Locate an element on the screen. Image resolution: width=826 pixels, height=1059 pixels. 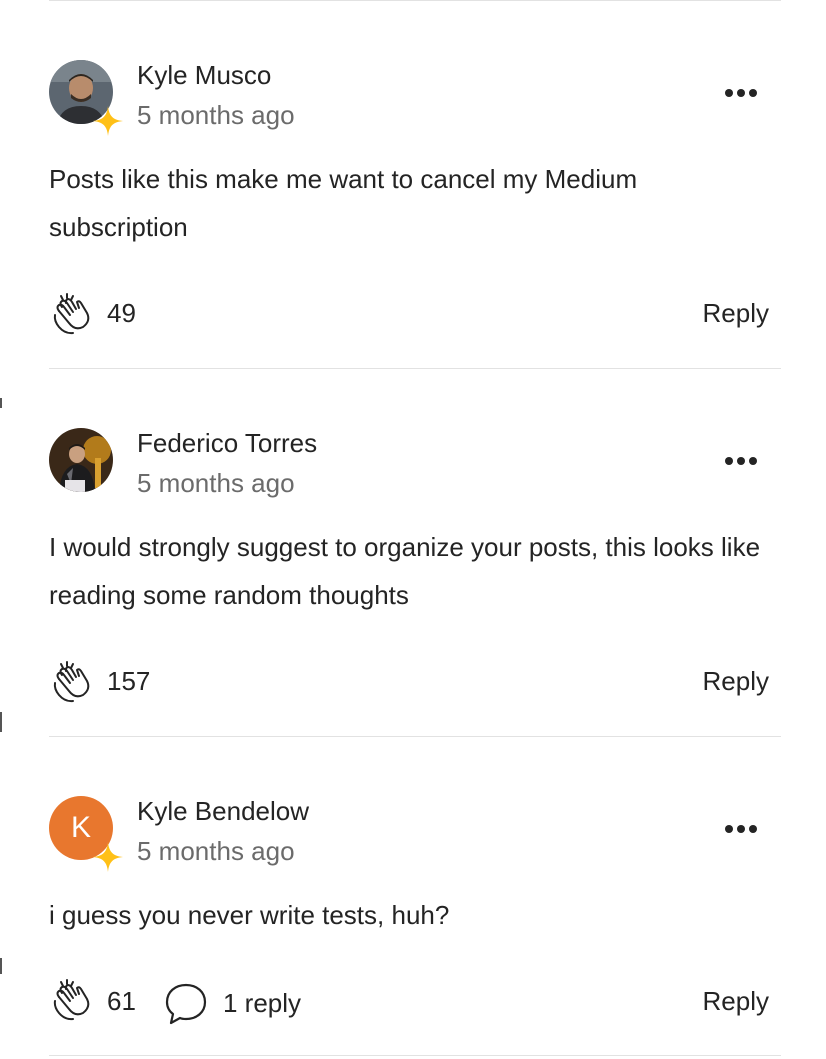
speech-bubble-icon is located at coordinates (186, 1004).